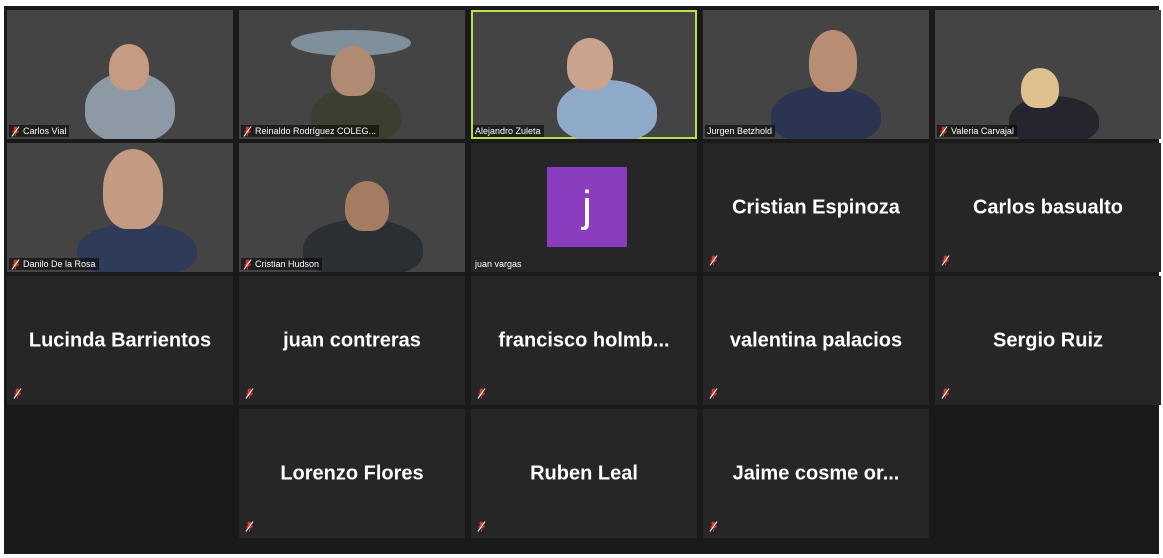  I want to click on participant-name: Sergio Ruiz, so click(1047, 340).